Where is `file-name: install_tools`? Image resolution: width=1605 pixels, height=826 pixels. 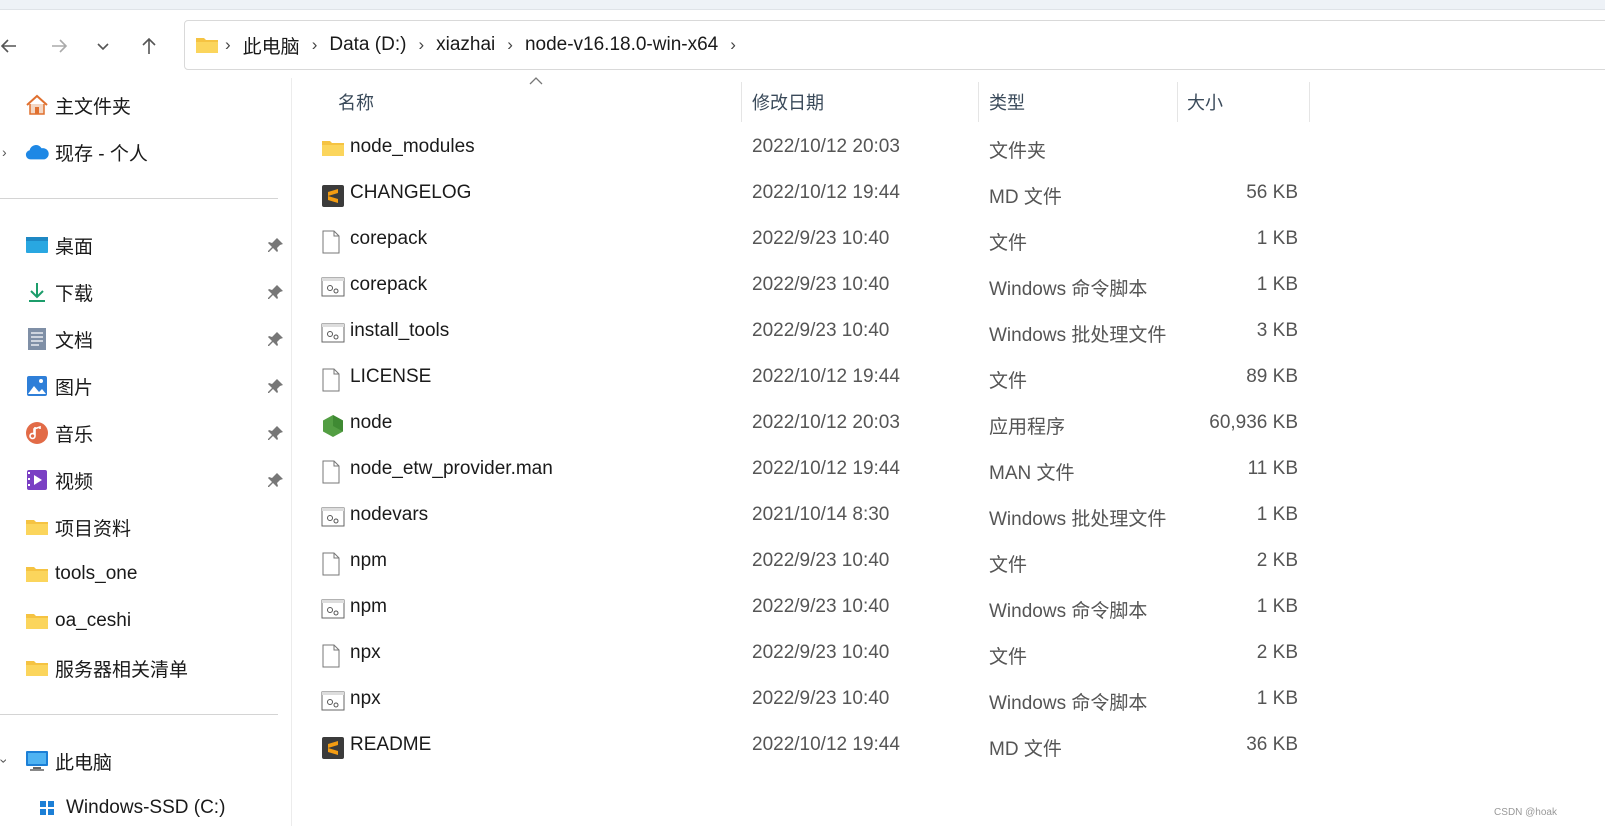
file-name: install_tools is located at coordinates (400, 330).